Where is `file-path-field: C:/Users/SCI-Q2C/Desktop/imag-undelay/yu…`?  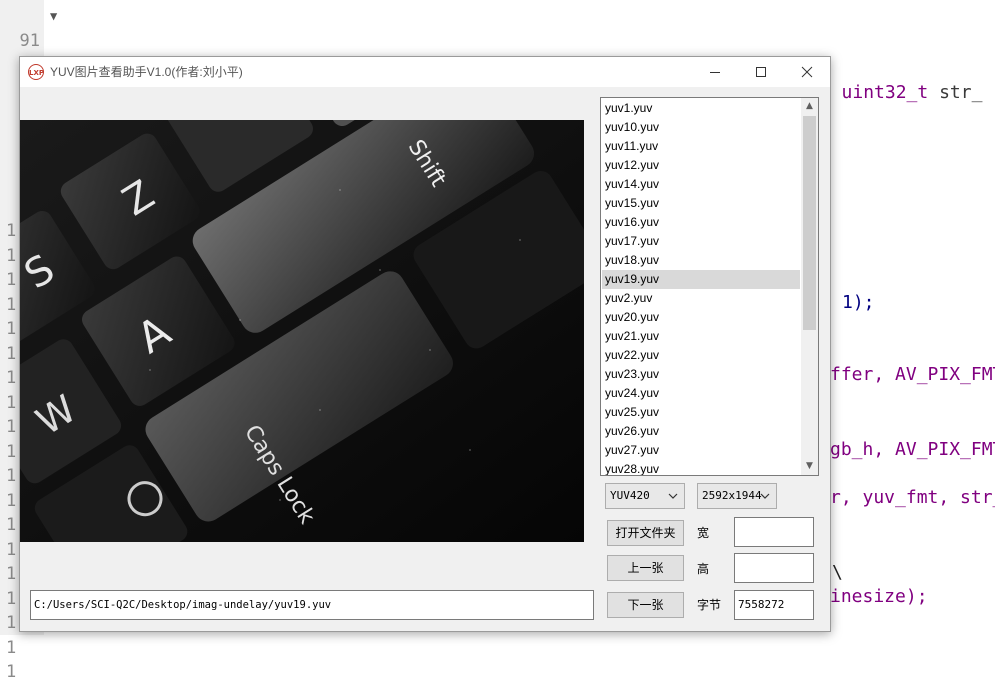
file-path-field: C:/Users/SCI-Q2C/Desktop/imag-undelay/yu… is located at coordinates (312, 605).